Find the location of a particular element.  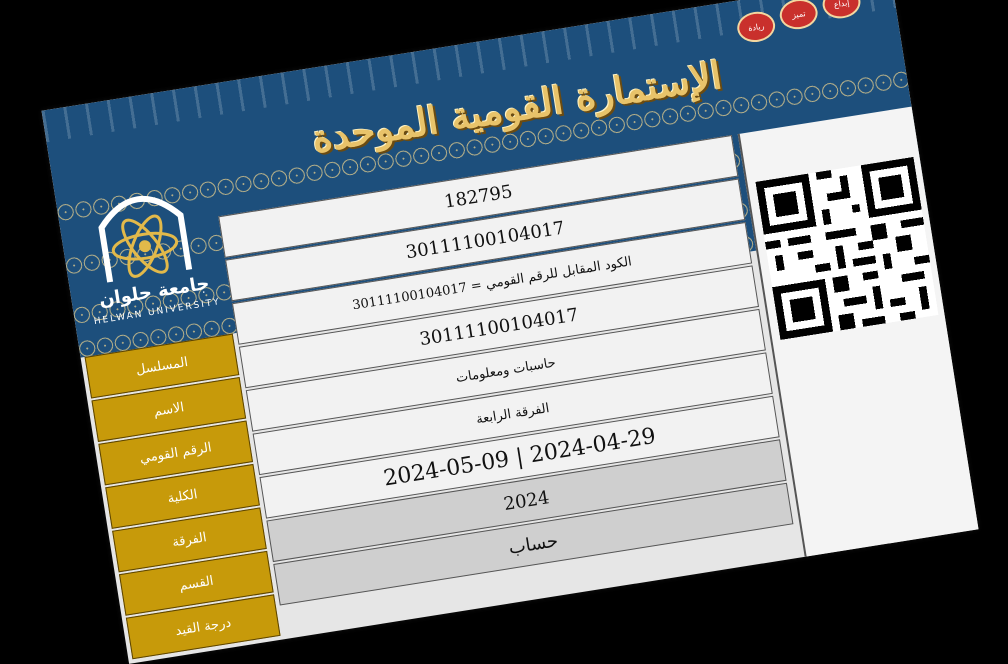

badge: ريادة is located at coordinates (756, 27).